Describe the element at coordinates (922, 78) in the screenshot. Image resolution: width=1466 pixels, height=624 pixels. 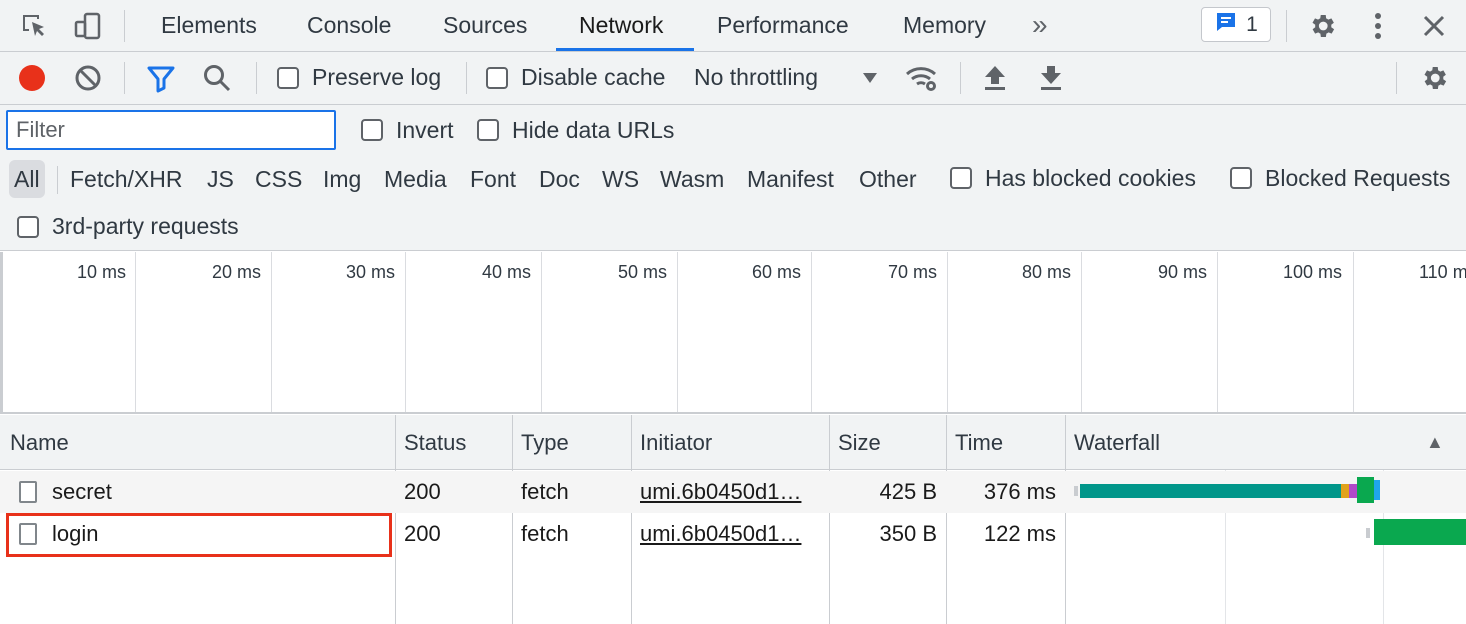
I see `network-conditions-icon` at that location.